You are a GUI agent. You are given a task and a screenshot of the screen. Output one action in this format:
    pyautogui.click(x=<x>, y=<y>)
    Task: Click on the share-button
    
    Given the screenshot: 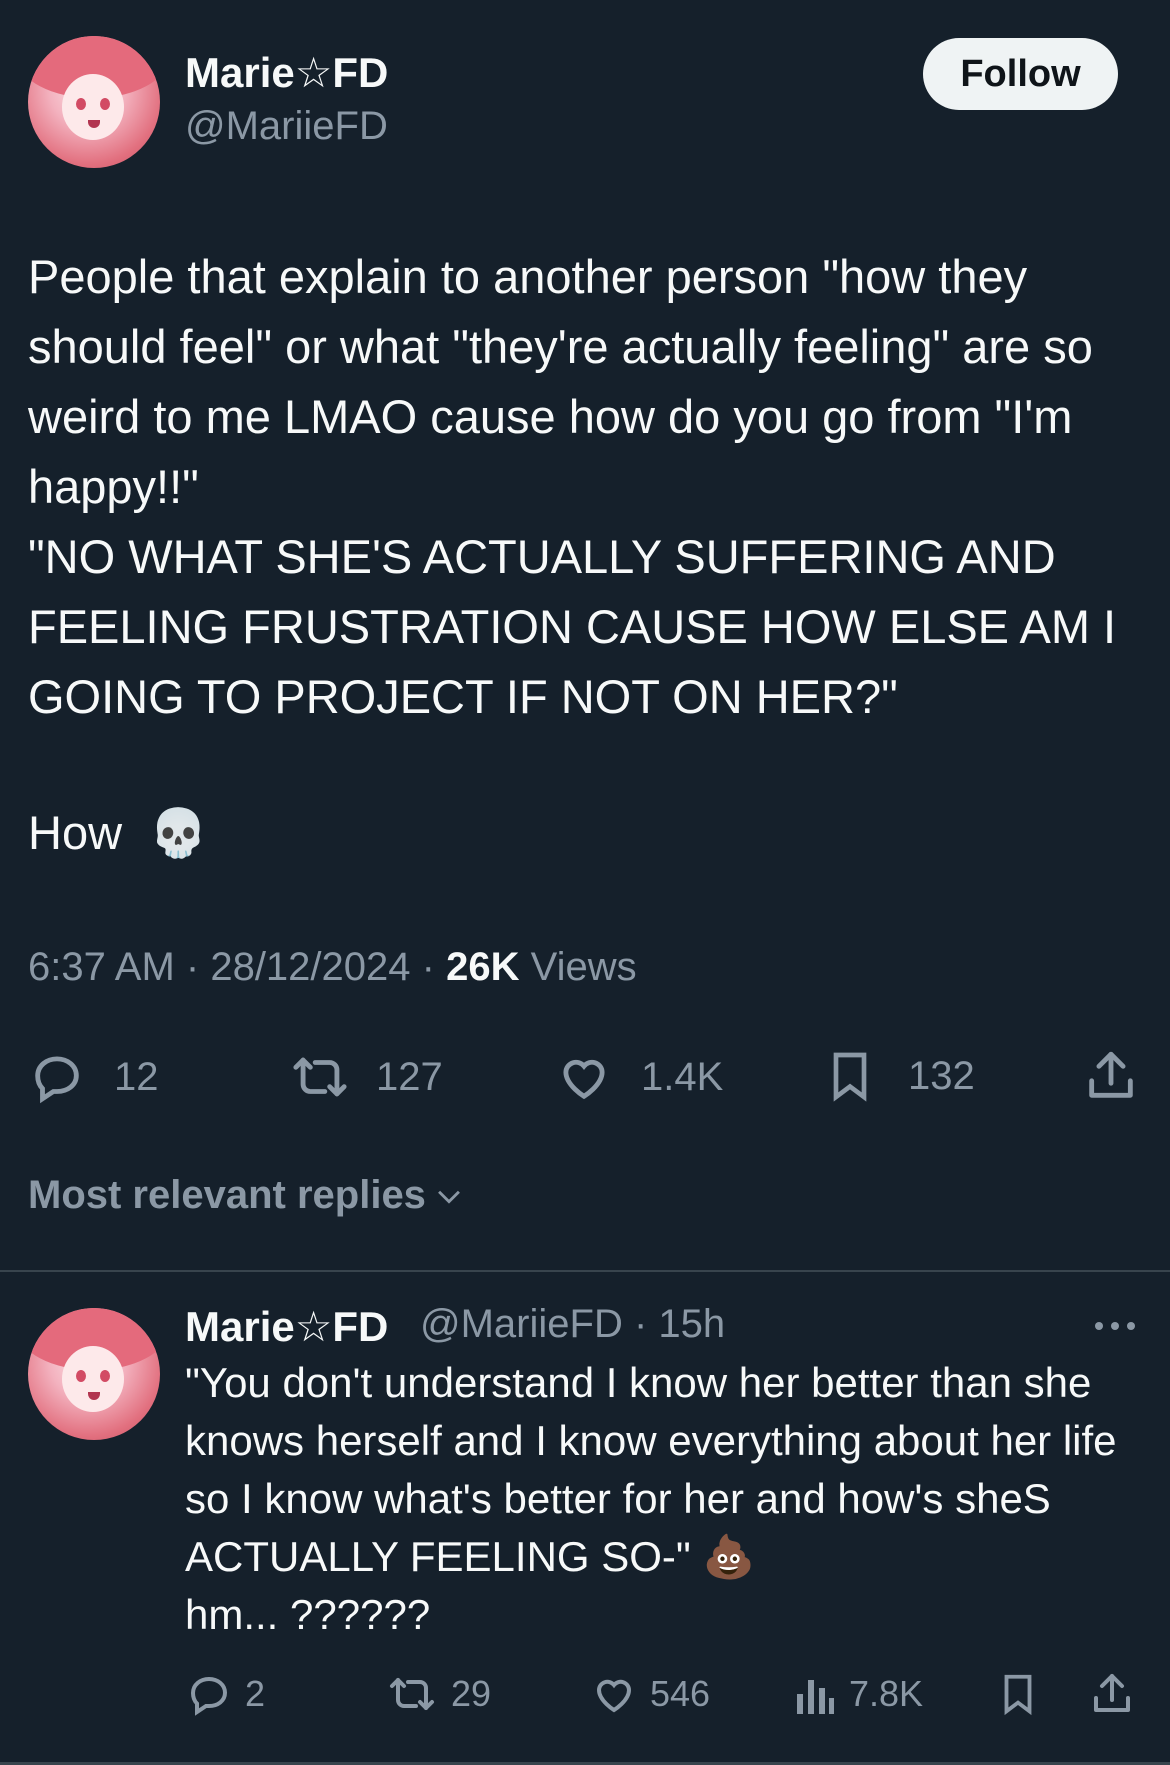 What is the action you would take?
    pyautogui.click(x=1111, y=1076)
    